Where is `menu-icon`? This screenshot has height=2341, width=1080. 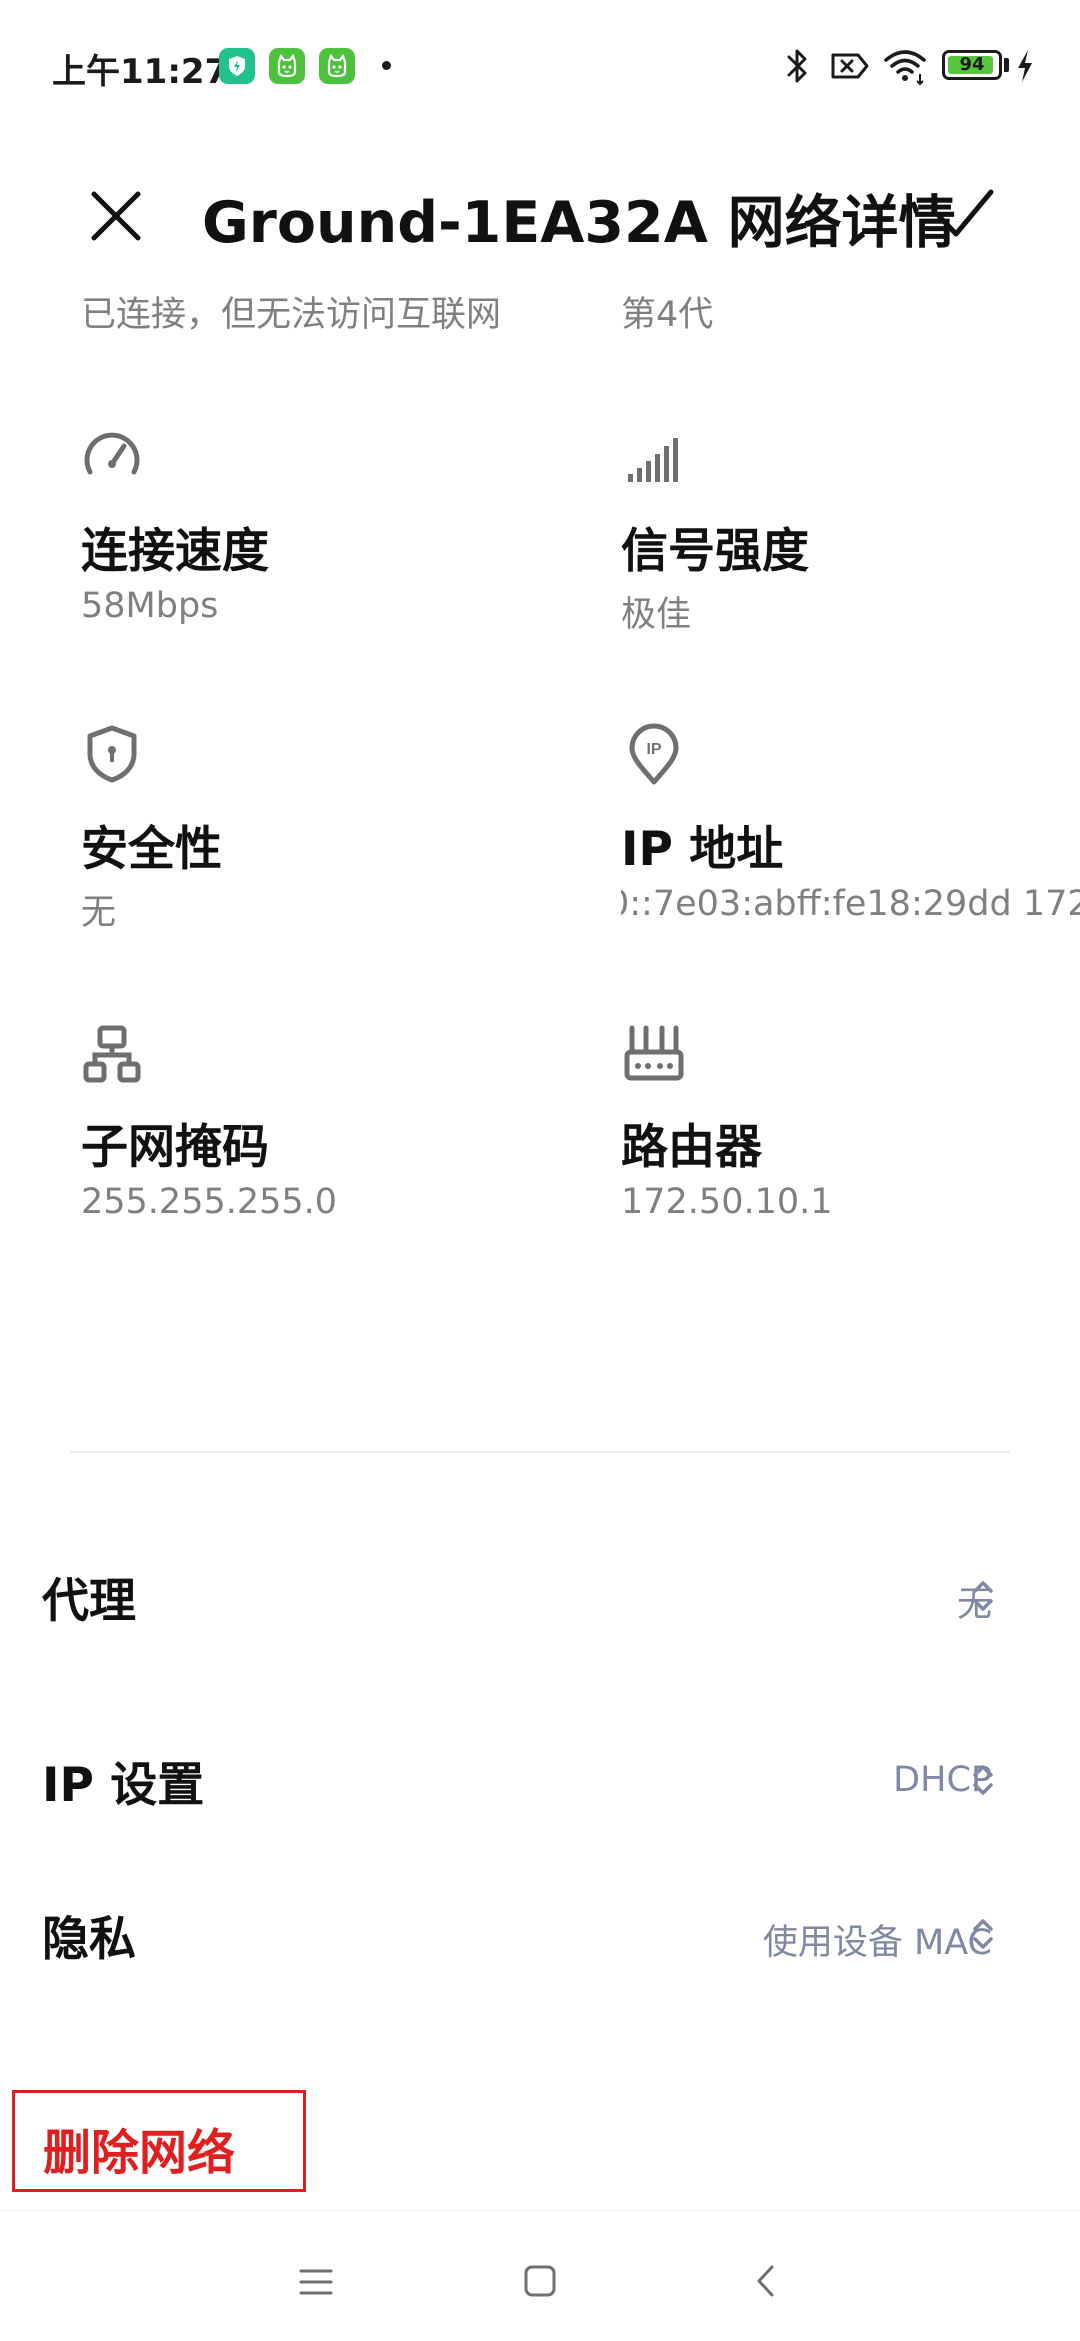 menu-icon is located at coordinates (316, 2282).